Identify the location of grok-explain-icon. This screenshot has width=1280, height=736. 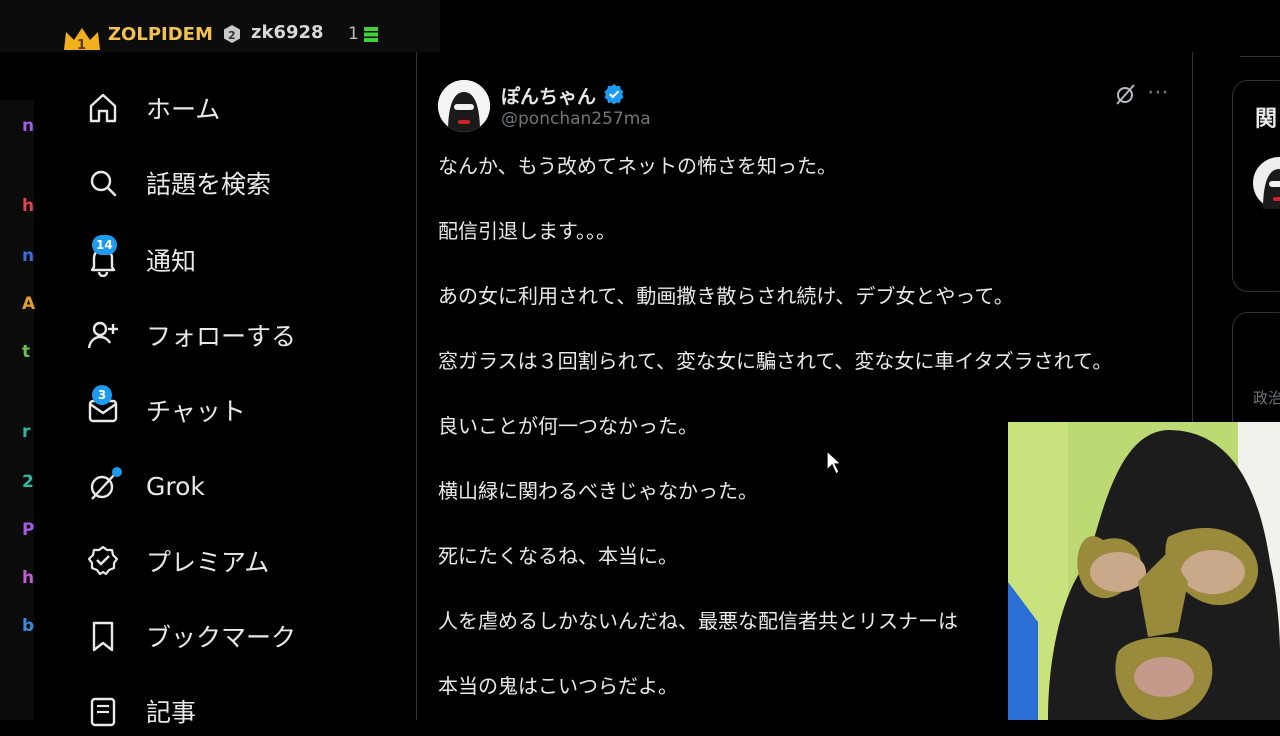
(1125, 94).